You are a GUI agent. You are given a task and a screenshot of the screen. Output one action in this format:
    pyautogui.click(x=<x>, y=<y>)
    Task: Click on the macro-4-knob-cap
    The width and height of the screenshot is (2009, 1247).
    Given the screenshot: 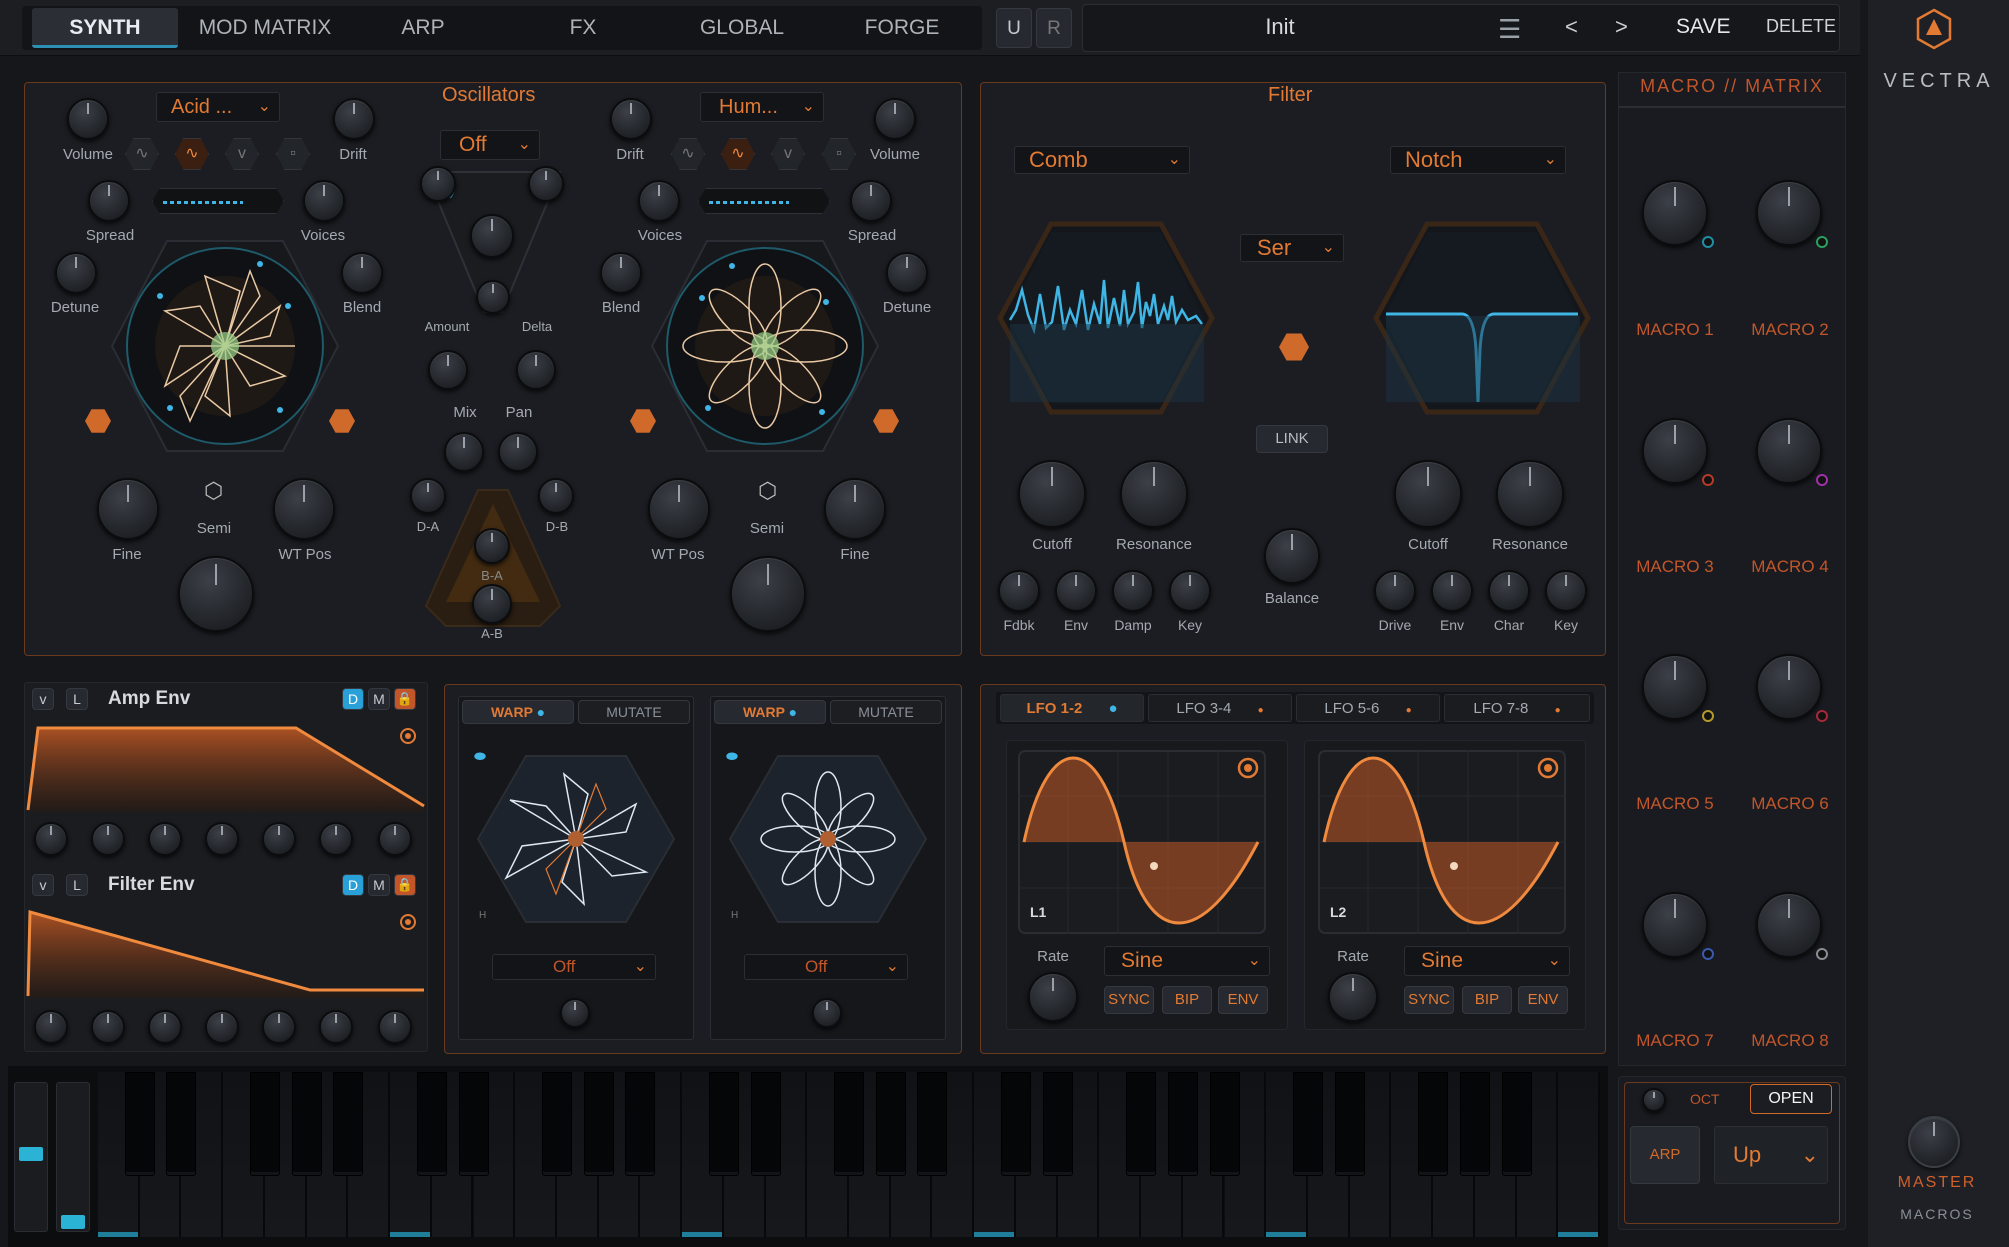 What is the action you would take?
    pyautogui.click(x=1789, y=451)
    